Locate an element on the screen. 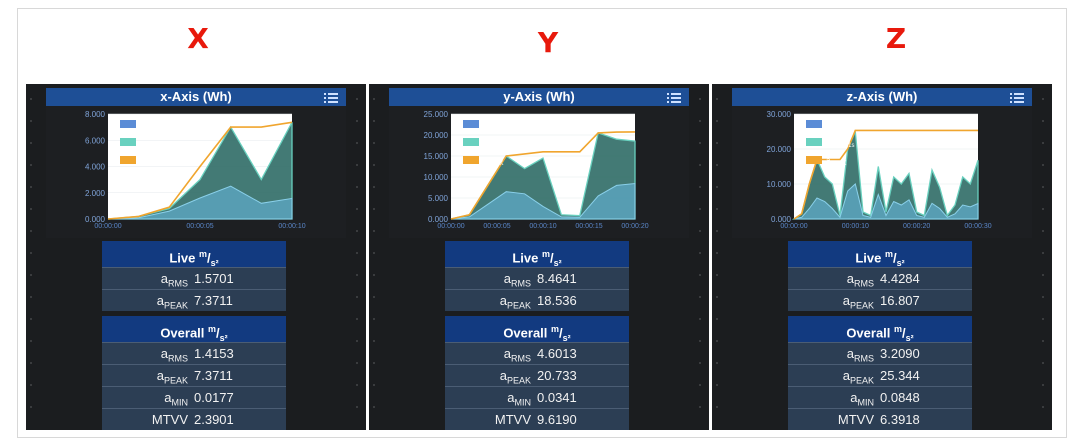 Image resolution: width=1083 pixels, height=446 pixels. metric-row: MTVV 6.3918 is located at coordinates (880, 419).